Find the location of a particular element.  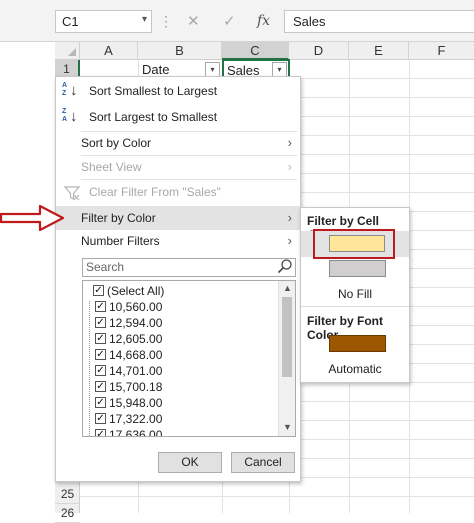

cancel-button: Cancel is located at coordinates (263, 462).